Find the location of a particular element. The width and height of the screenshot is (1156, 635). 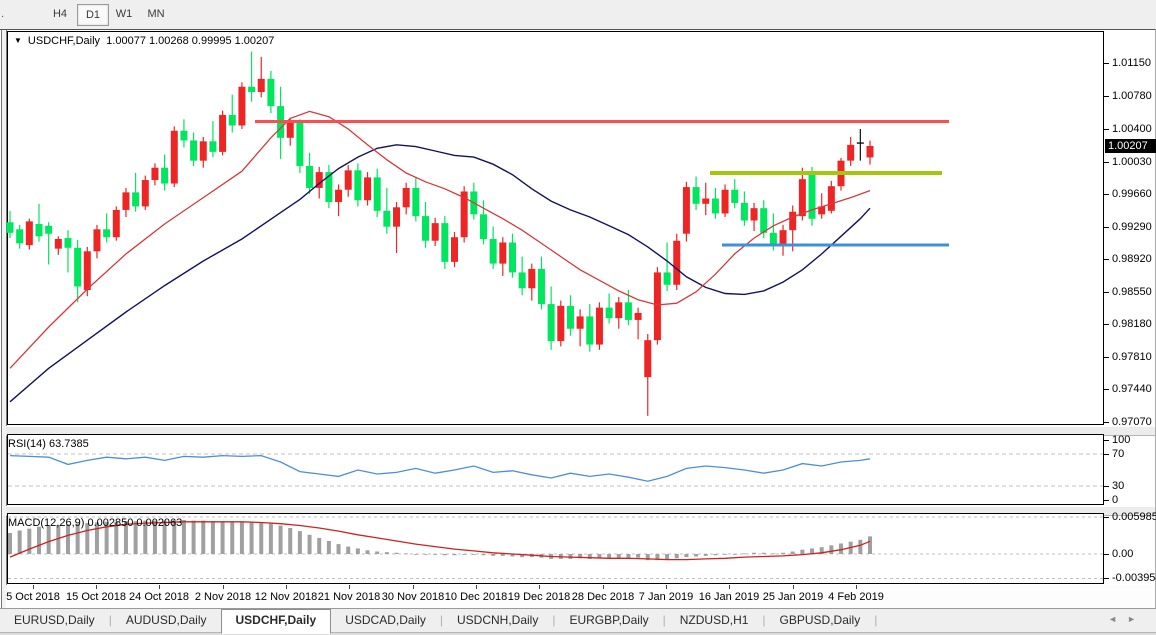

time-axis-label: 7 Jan 2019 is located at coordinates (666, 597).